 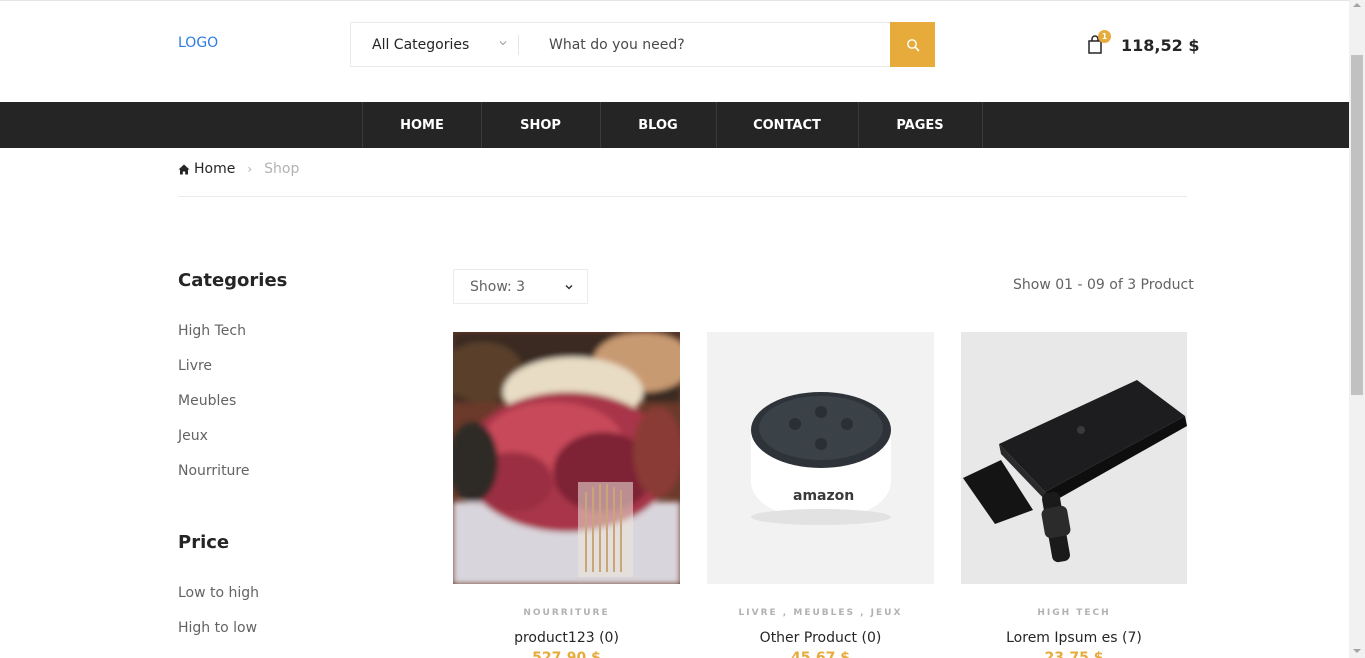 What do you see at coordinates (787, 125) in the screenshot?
I see `nav-contact: CONTACT` at bounding box center [787, 125].